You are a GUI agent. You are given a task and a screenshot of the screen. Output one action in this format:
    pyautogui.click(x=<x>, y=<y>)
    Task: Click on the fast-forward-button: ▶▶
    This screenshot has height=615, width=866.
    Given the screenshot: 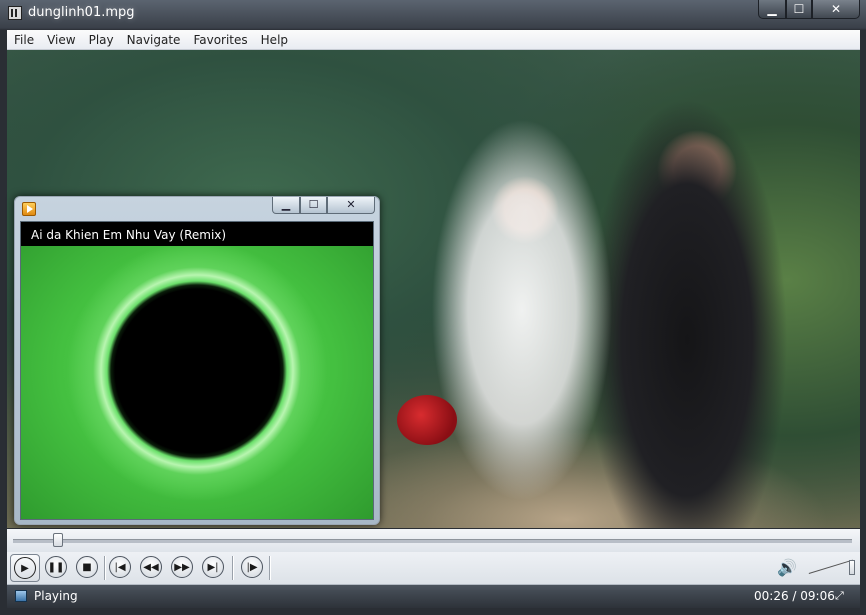 What is the action you would take?
    pyautogui.click(x=182, y=567)
    